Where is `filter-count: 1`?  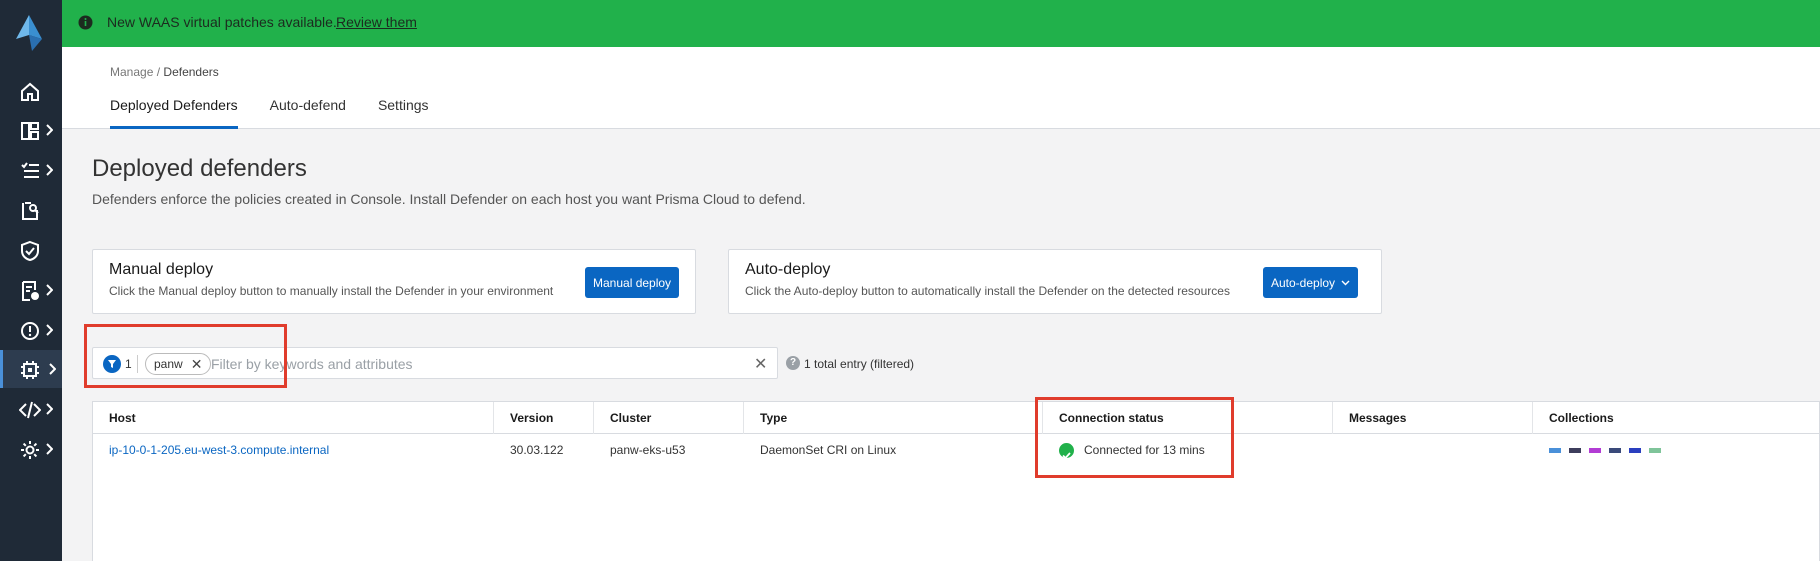
filter-count: 1 is located at coordinates (128, 364).